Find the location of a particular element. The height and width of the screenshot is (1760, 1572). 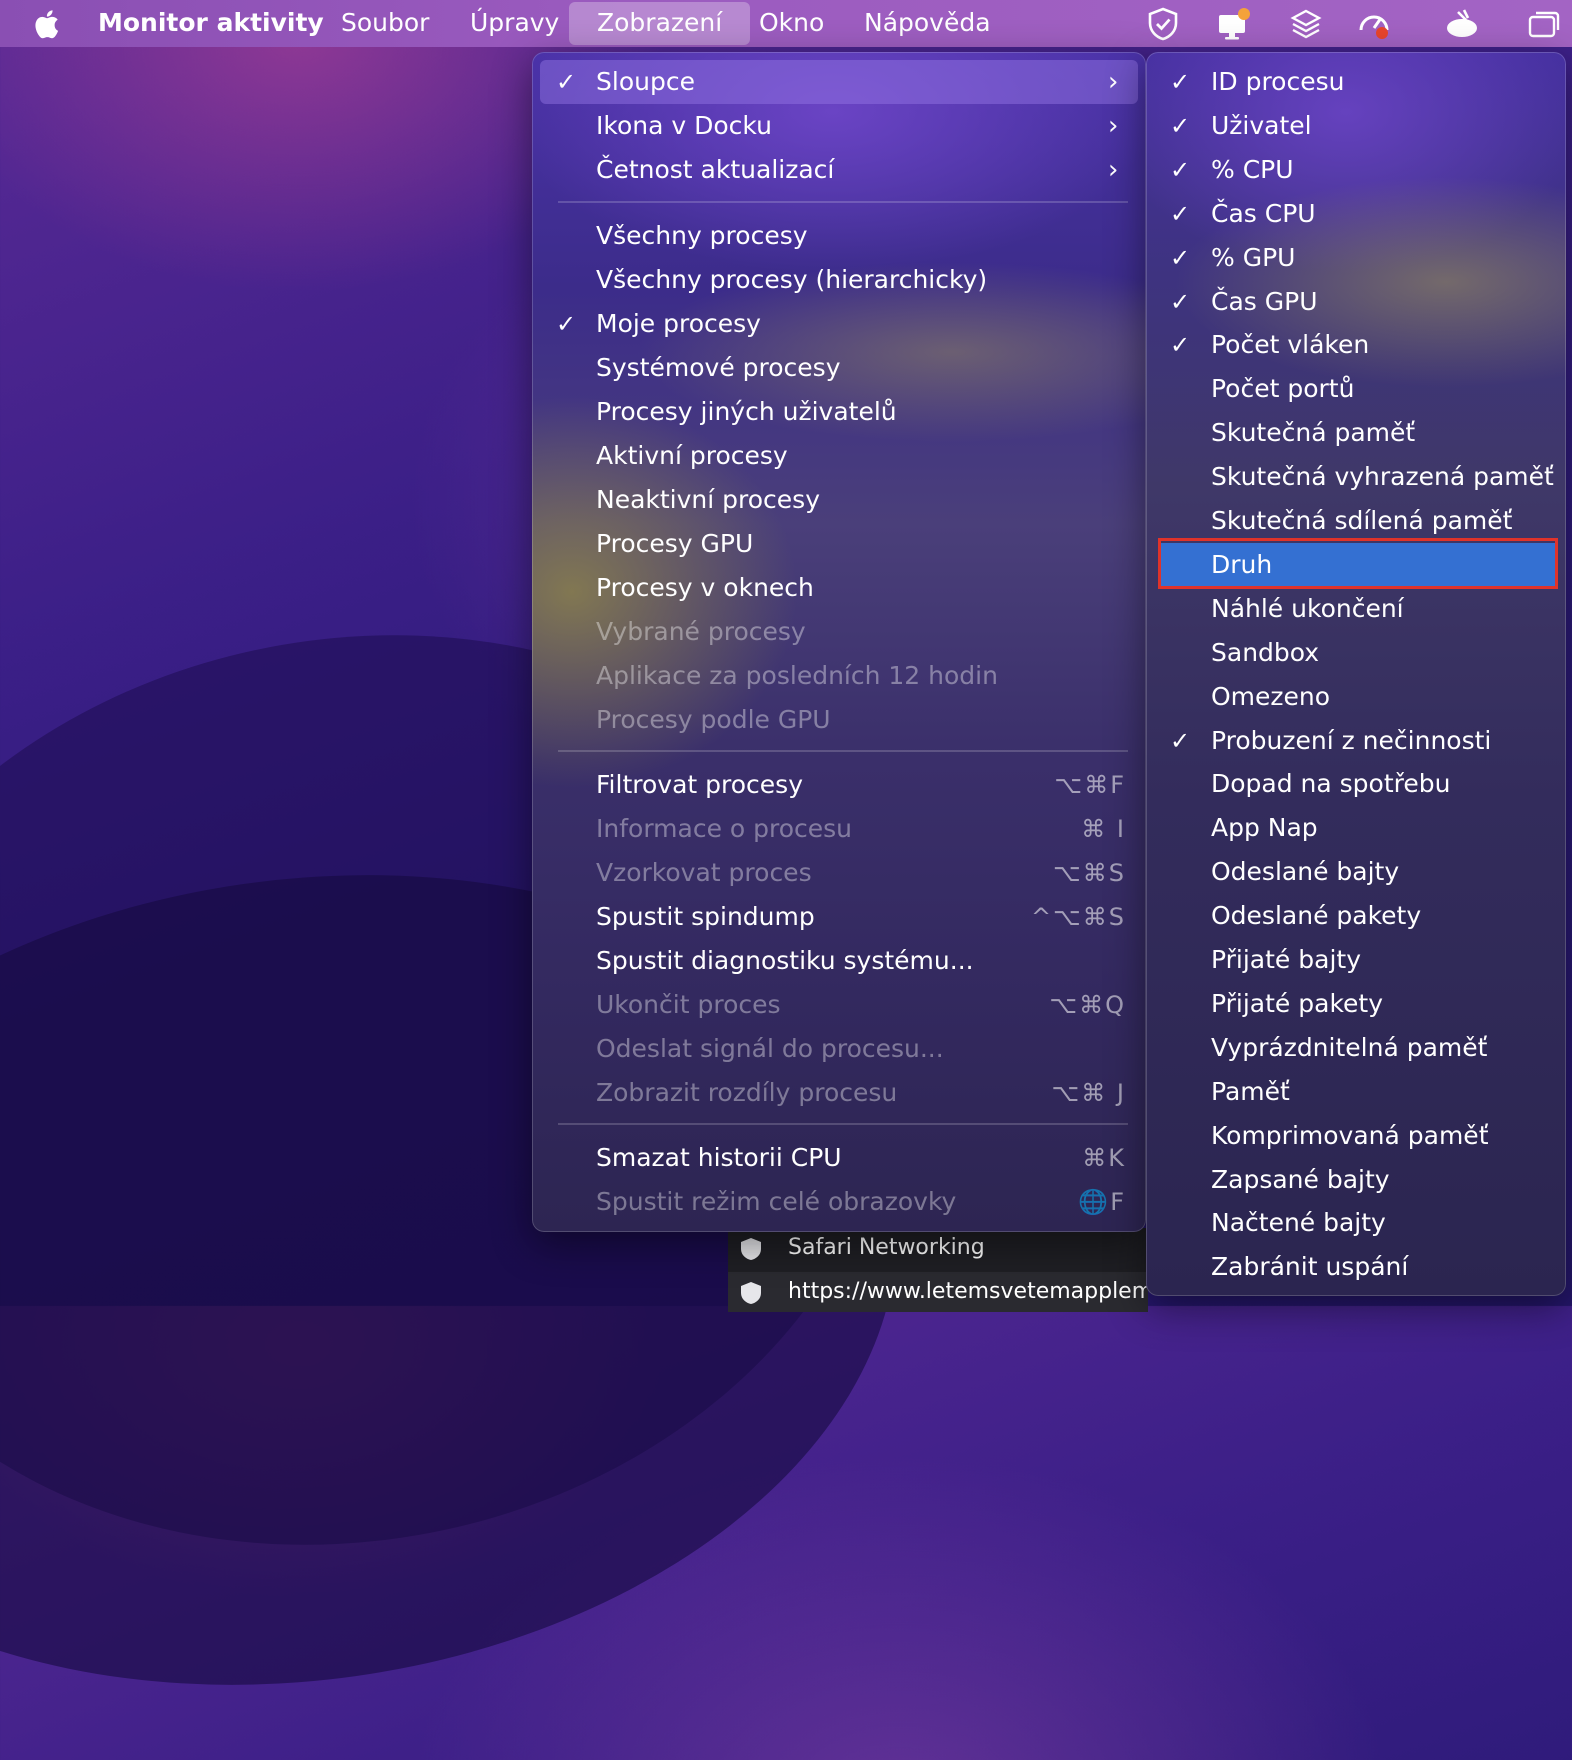

menu-item: Vybrané procesy is located at coordinates (841, 632).